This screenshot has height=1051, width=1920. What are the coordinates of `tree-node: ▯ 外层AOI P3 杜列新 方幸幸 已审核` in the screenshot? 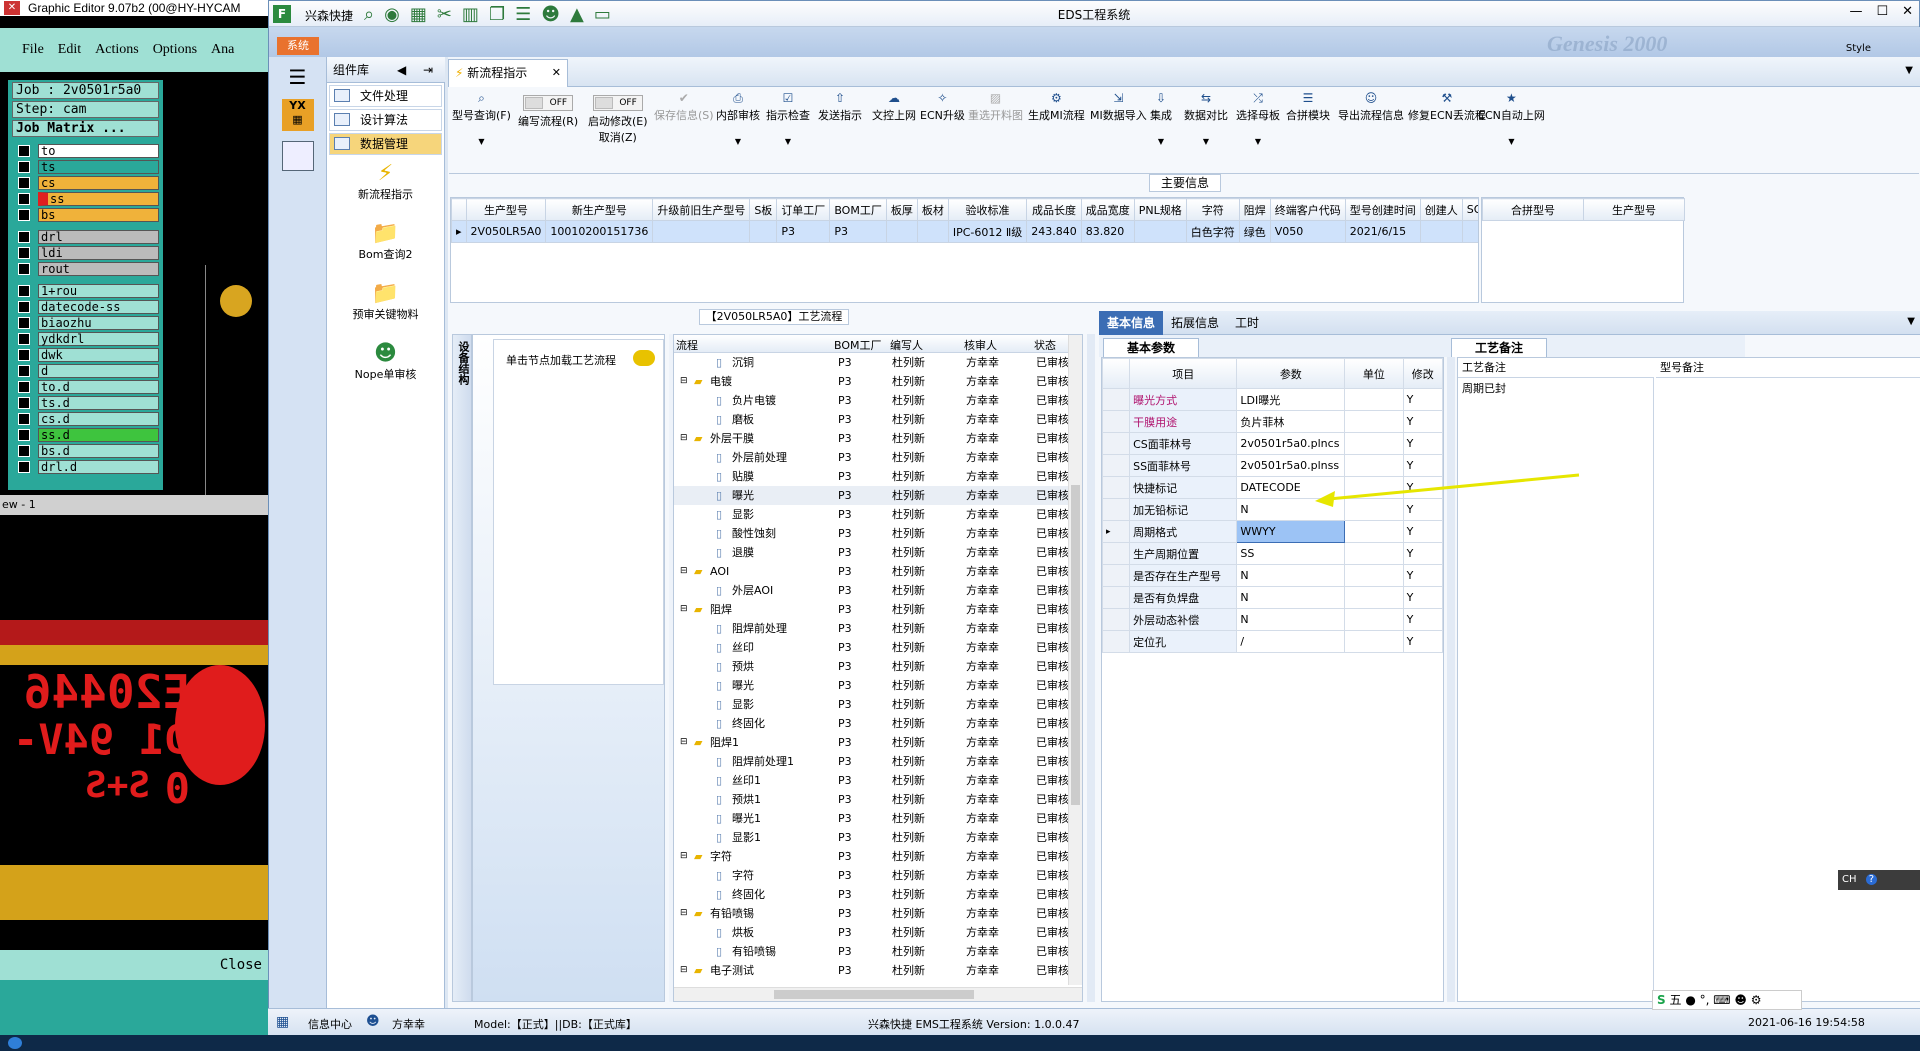 It's located at (878, 590).